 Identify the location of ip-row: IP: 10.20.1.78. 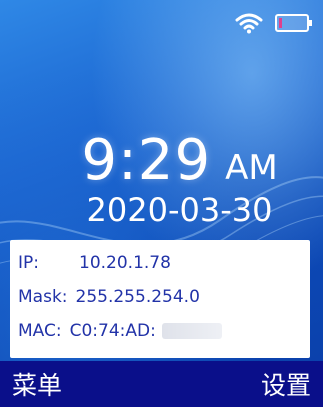
(160, 263).